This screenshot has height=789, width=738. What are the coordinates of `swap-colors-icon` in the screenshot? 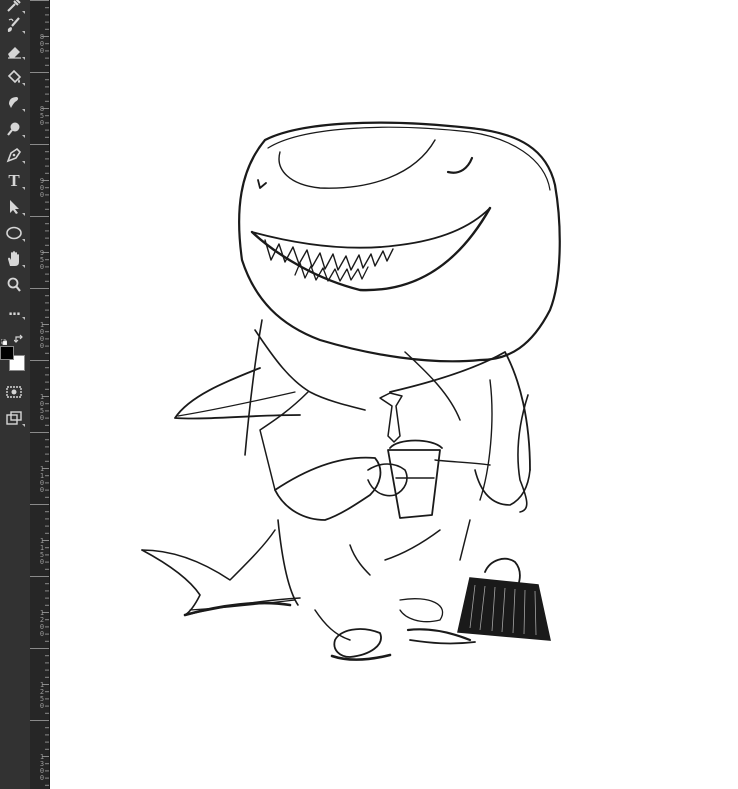 It's located at (18, 336).